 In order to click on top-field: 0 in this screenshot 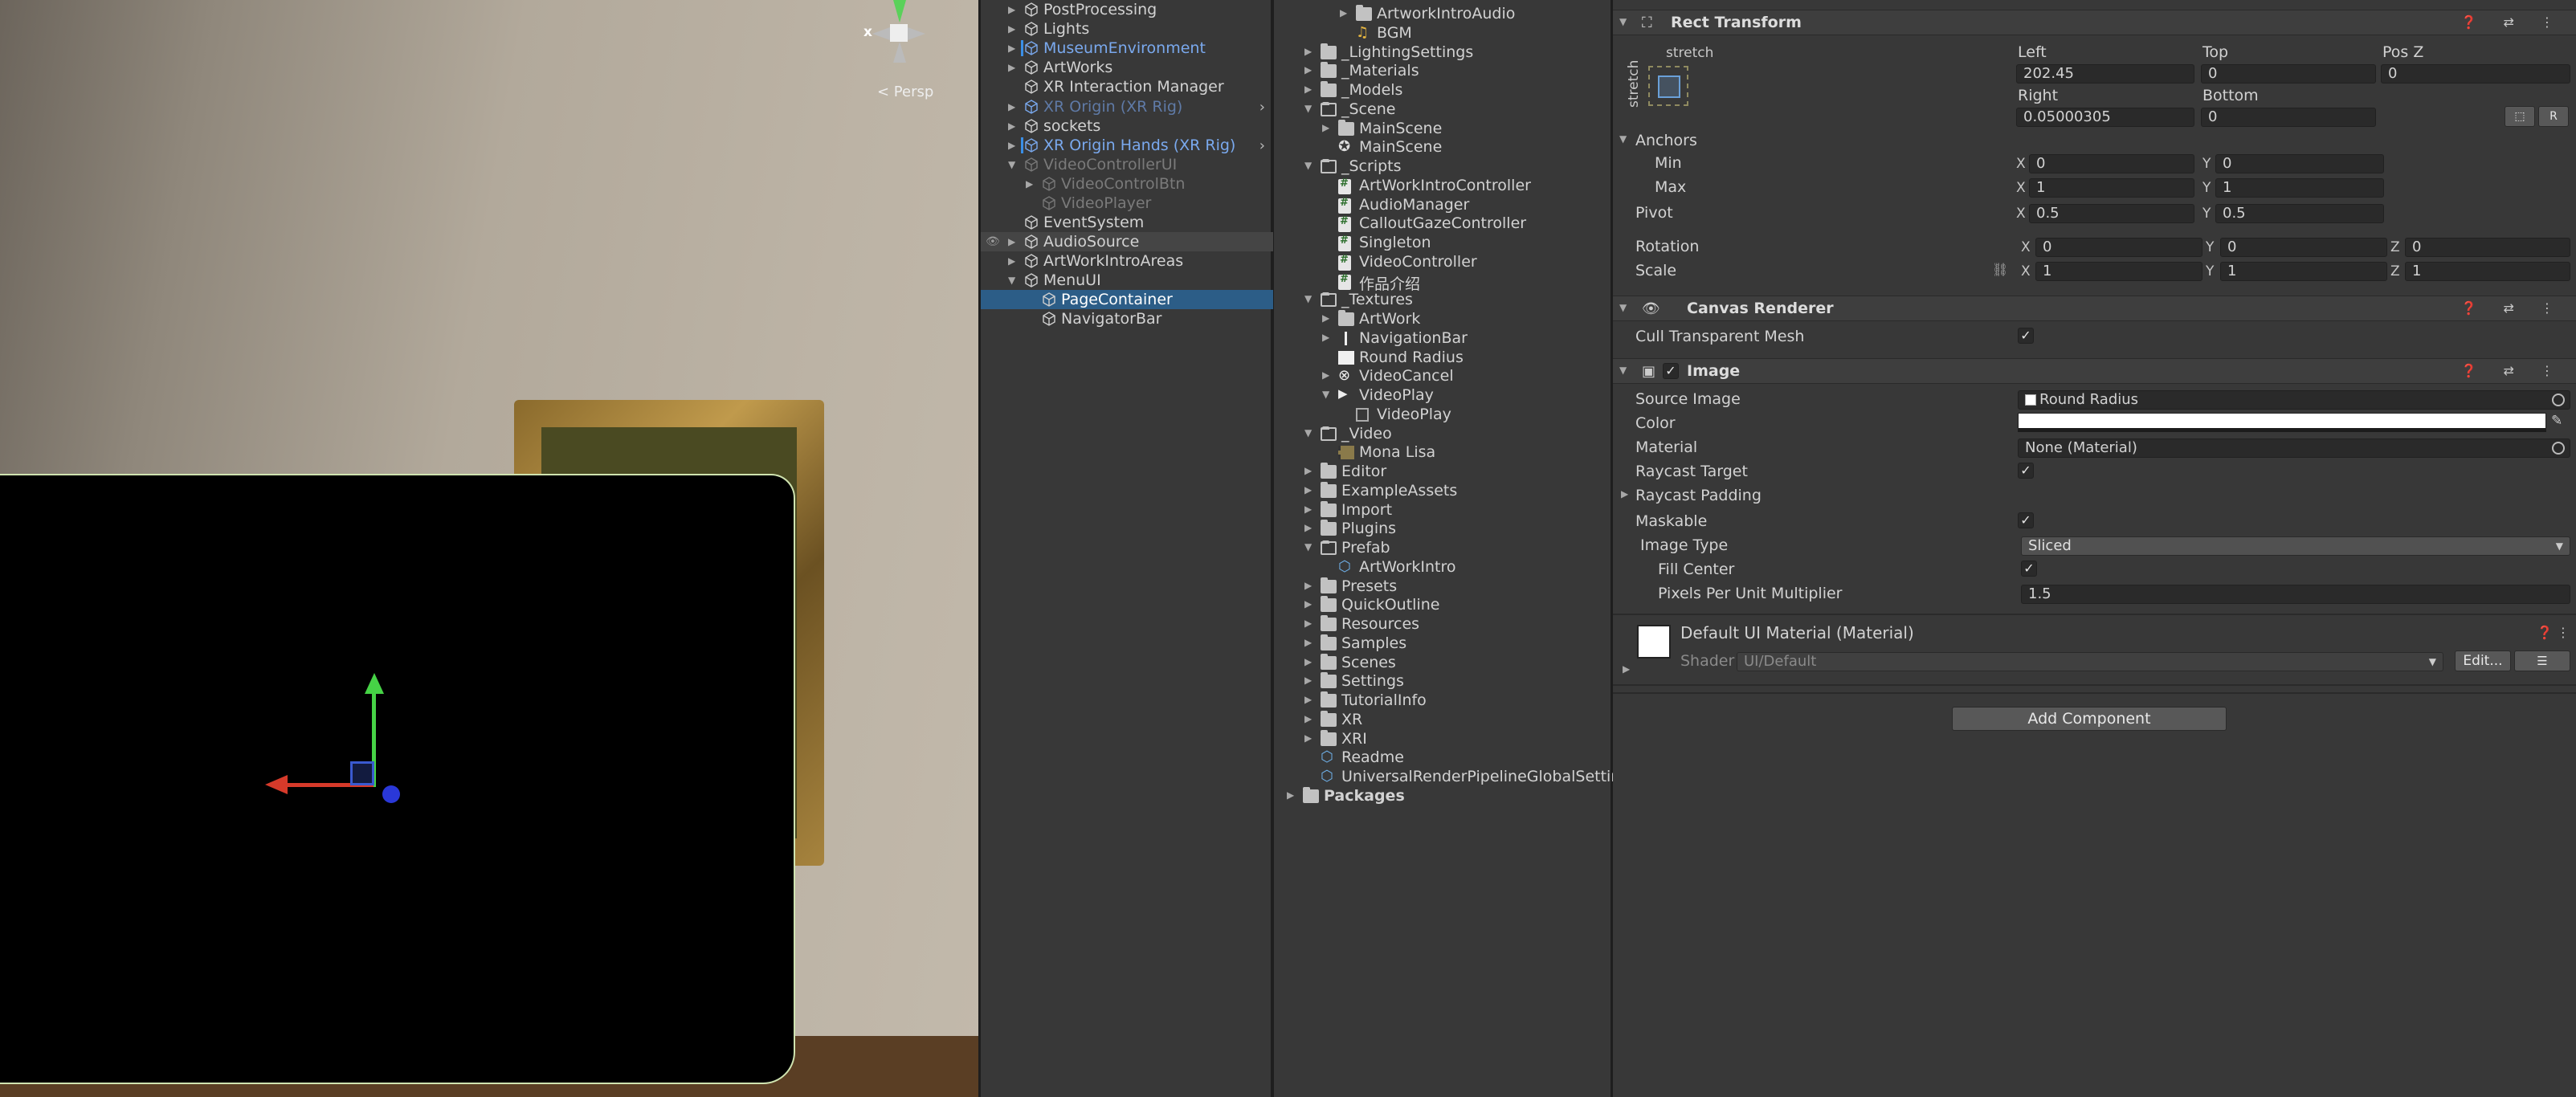, I will do `click(2288, 74)`.